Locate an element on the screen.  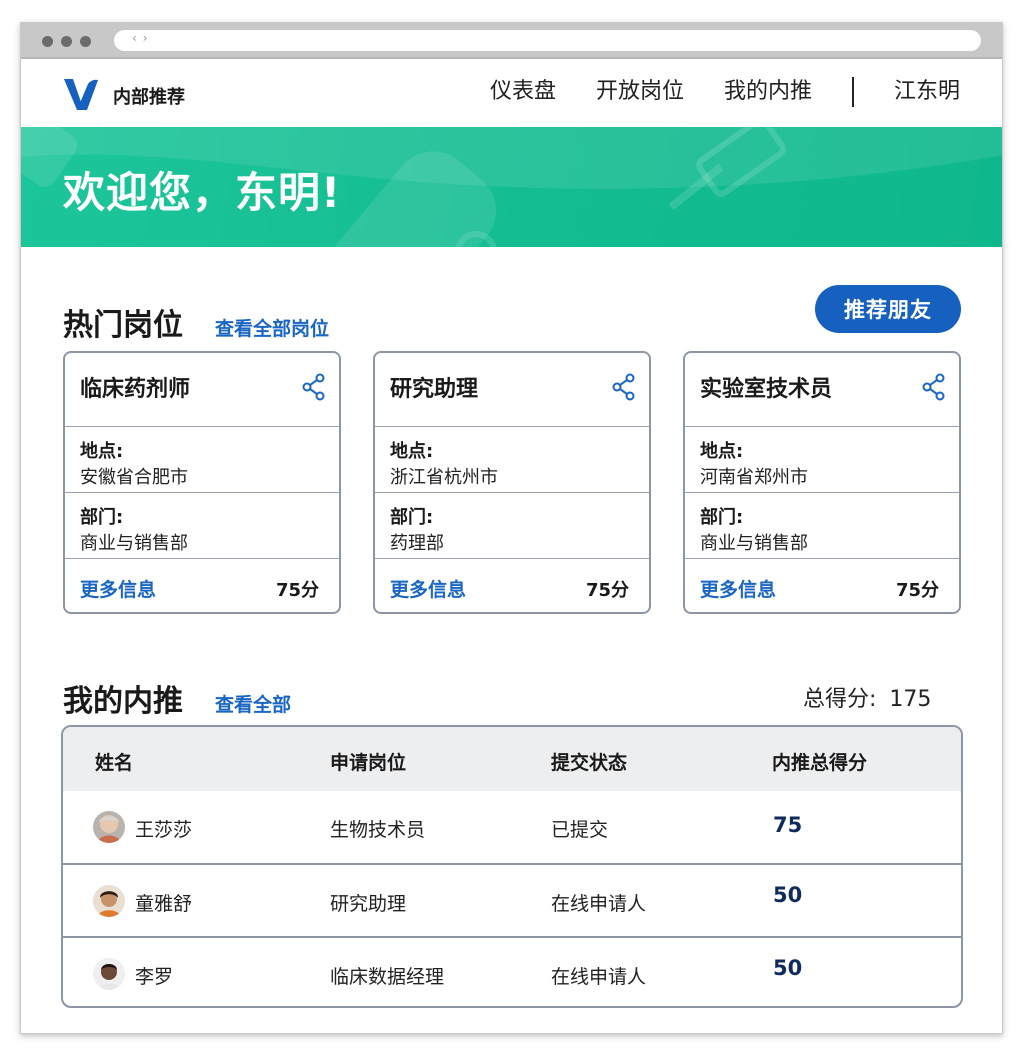
column-header-score: 内推总得分 is located at coordinates (820, 763).